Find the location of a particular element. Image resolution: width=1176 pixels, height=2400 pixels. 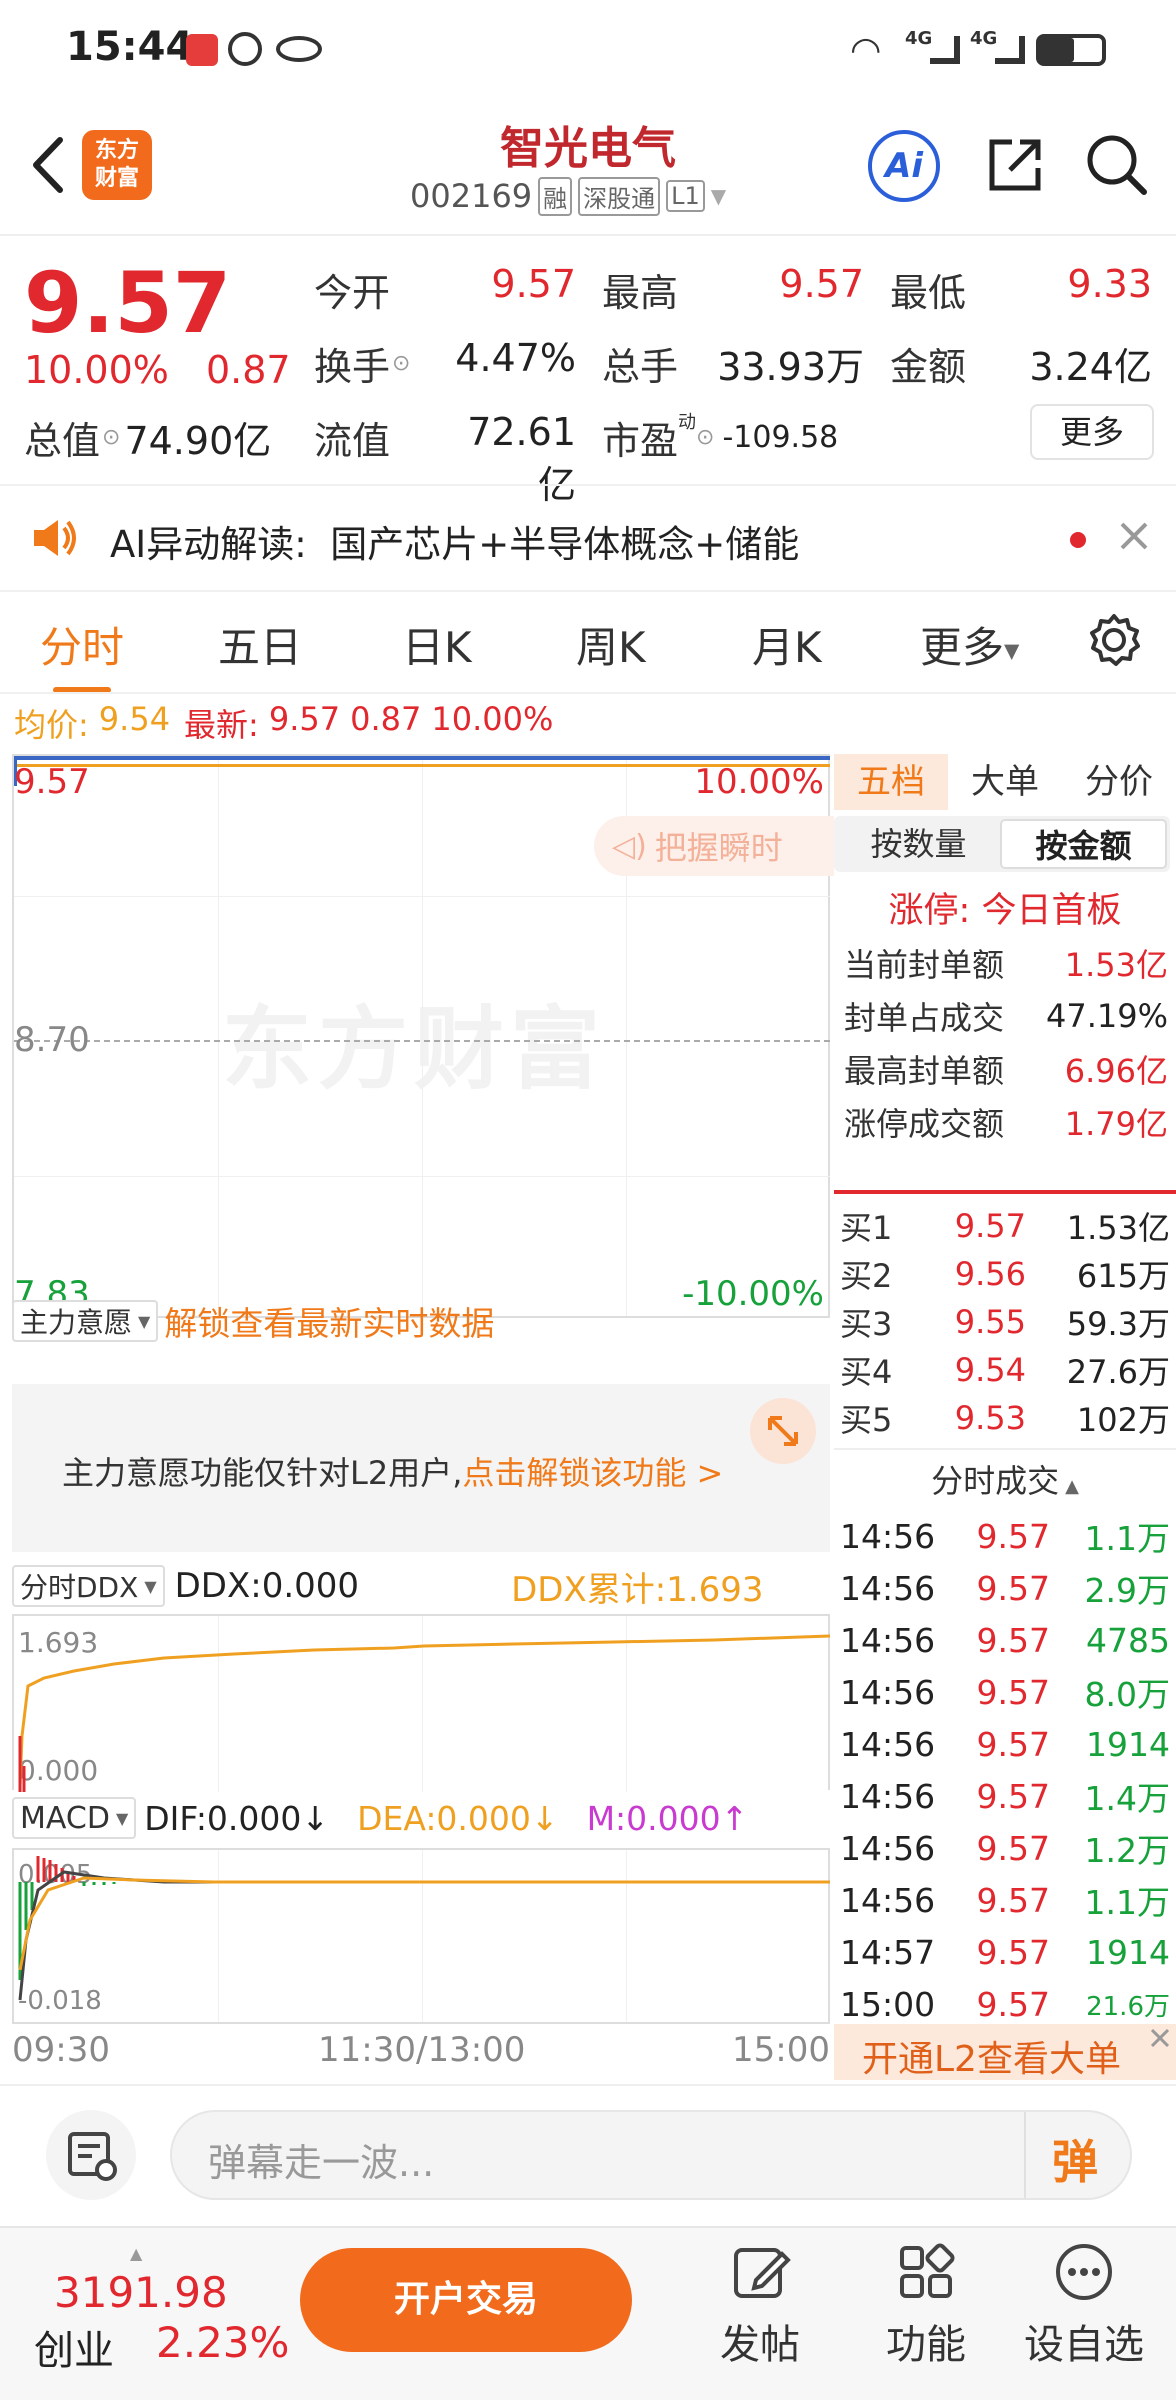

post-label: 发帖 is located at coordinates (760, 2345).